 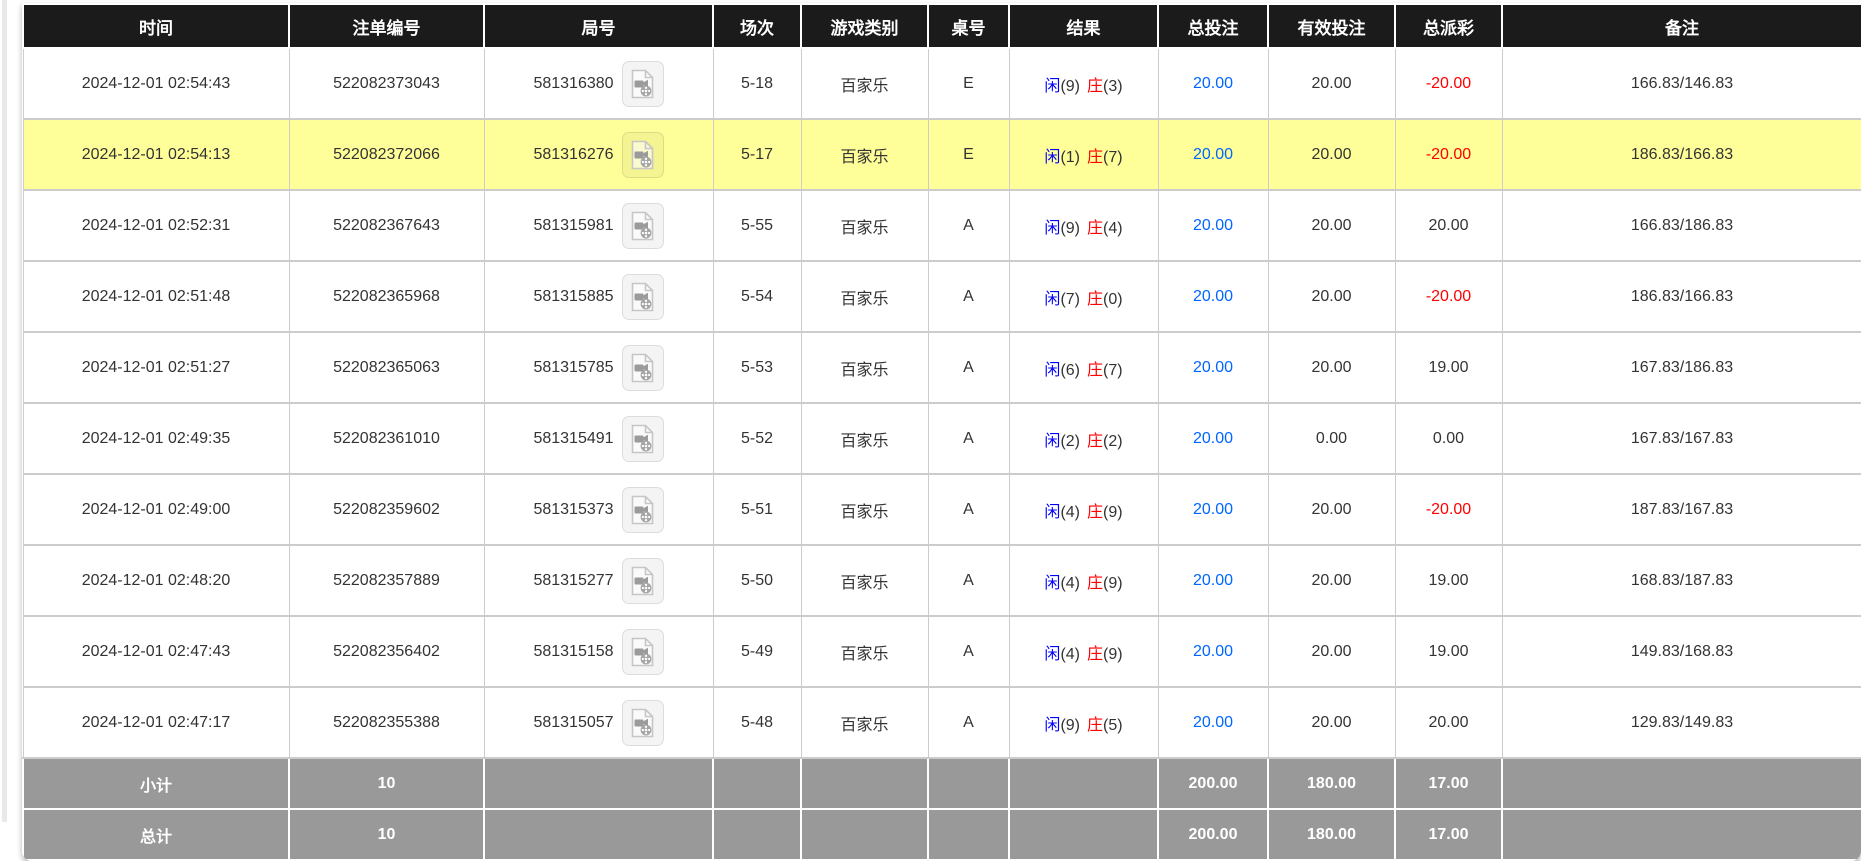 What do you see at coordinates (1113, 583) in the screenshot?
I see `banker-result-score: (9)` at bounding box center [1113, 583].